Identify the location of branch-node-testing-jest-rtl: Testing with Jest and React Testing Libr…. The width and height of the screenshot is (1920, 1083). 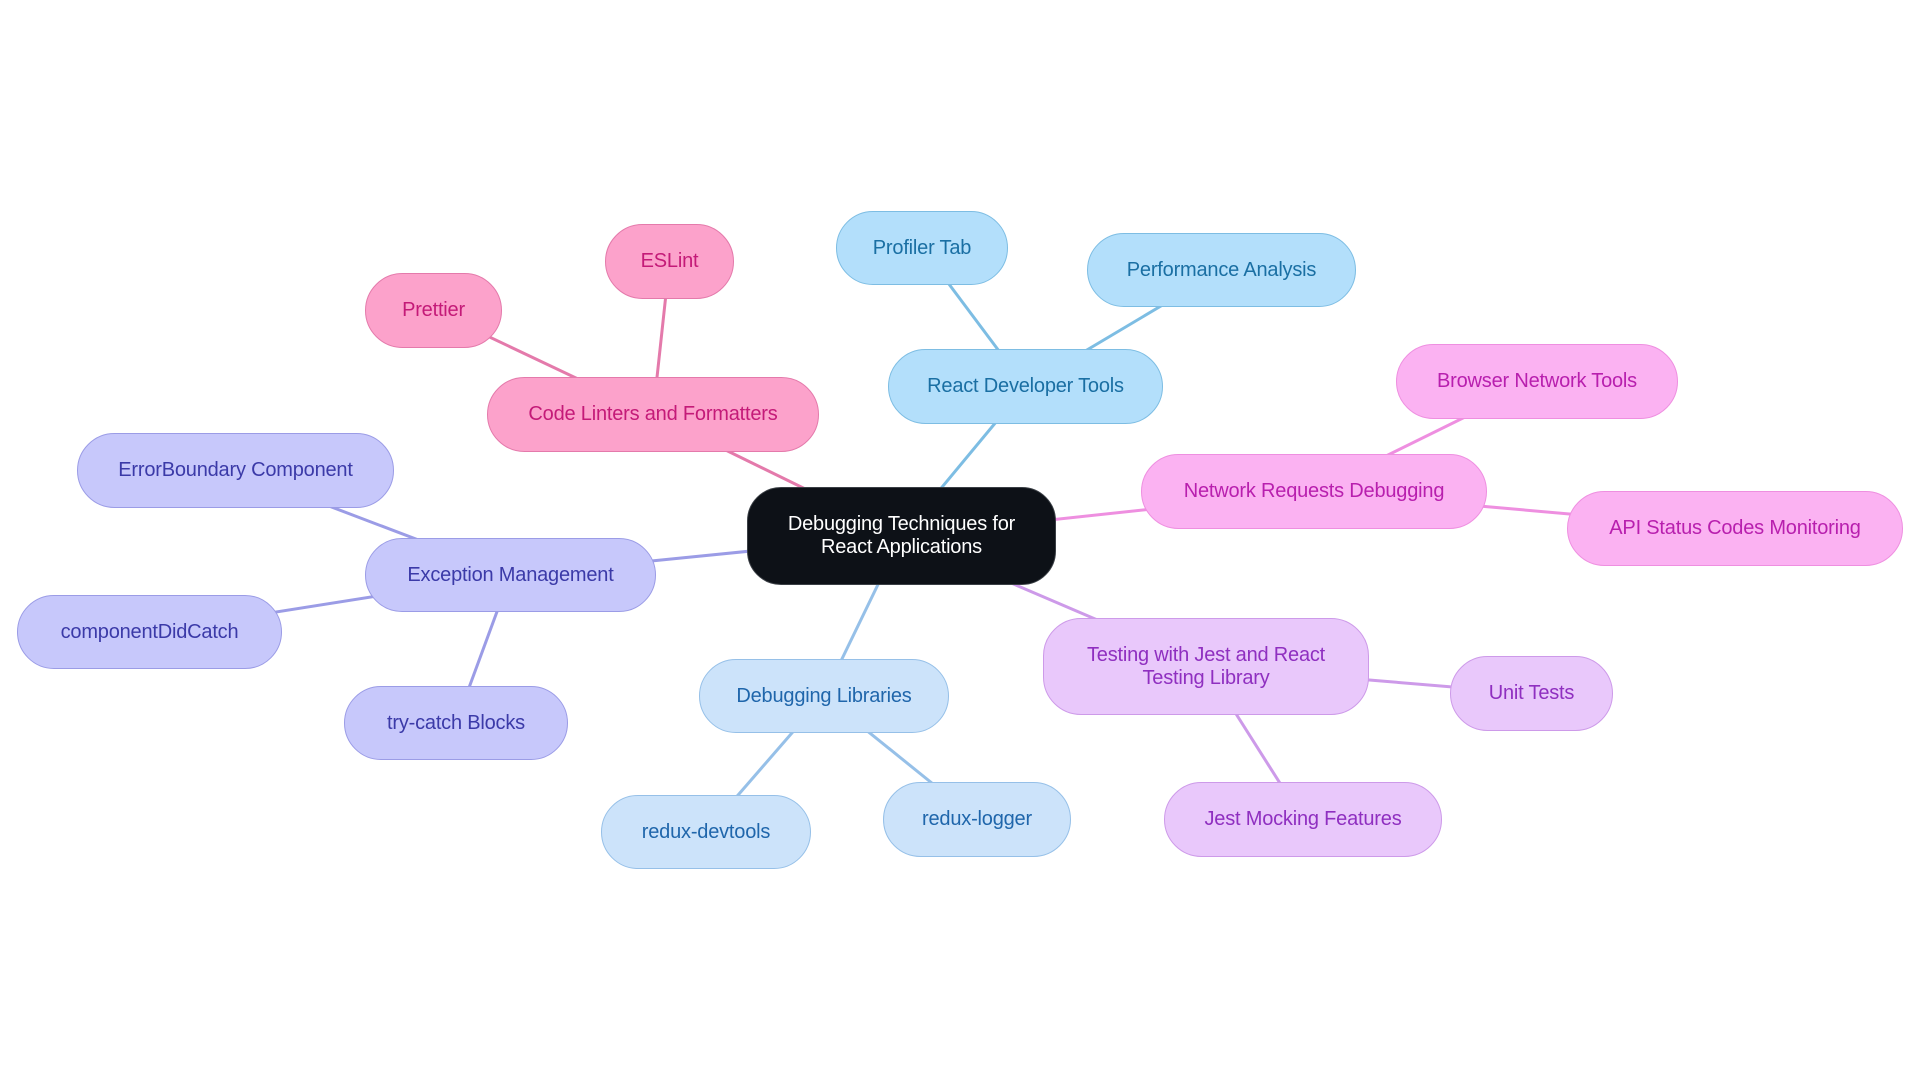
(1206, 666).